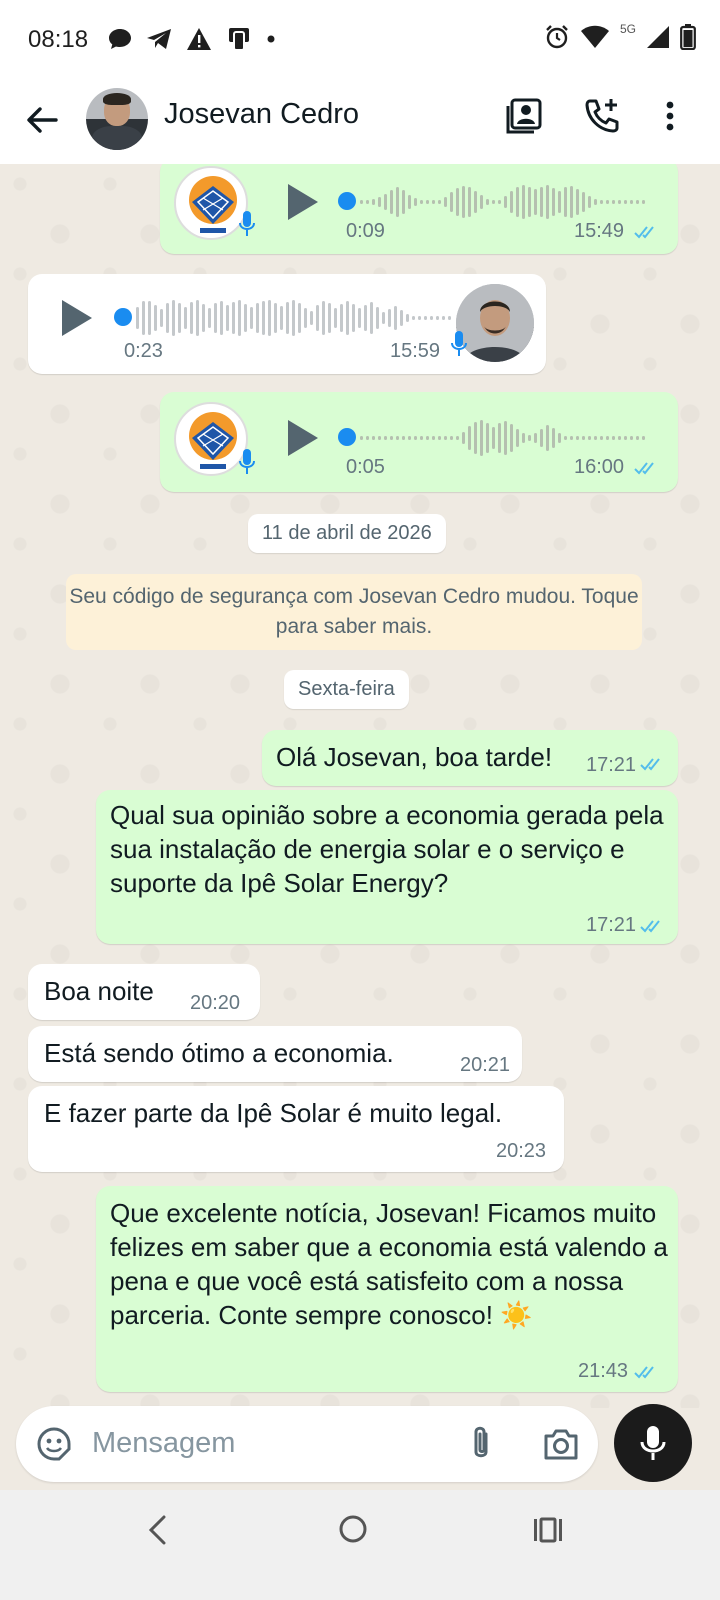 The width and height of the screenshot is (720, 1600). Describe the element at coordinates (481, 1444) in the screenshot. I see `attach-icon` at that location.